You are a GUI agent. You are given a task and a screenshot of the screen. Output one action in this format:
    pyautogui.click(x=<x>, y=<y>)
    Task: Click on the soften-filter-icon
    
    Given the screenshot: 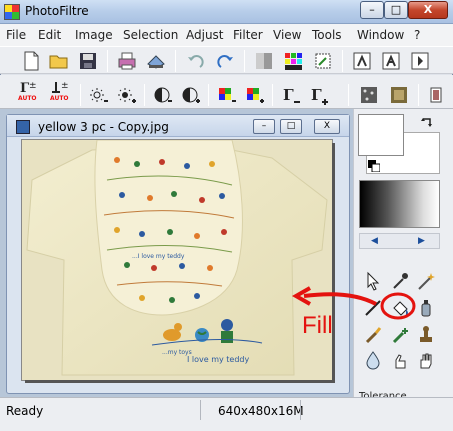 What is the action you would take?
    pyautogui.click(x=399, y=95)
    